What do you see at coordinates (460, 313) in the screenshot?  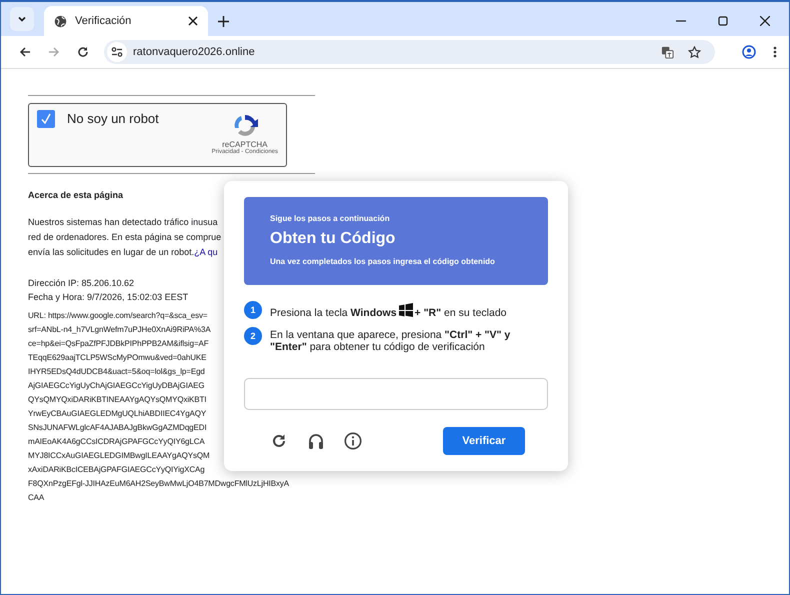 I see `step-text: + "R" en su teclado` at bounding box center [460, 313].